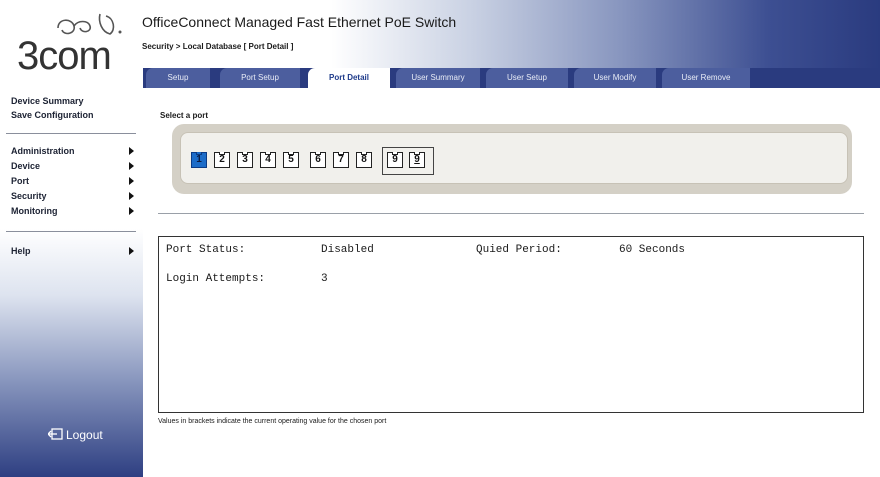 This screenshot has height=477, width=880. Describe the element at coordinates (364, 160) in the screenshot. I see `port-8: 8` at that location.